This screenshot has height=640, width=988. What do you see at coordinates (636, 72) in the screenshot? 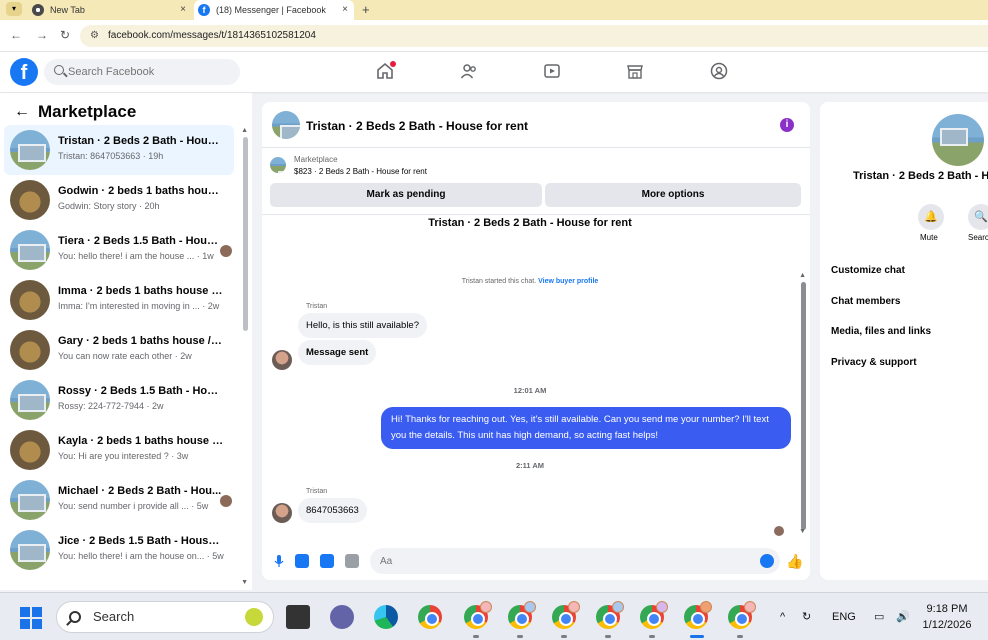
I see `marketplace-icon` at bounding box center [636, 72].